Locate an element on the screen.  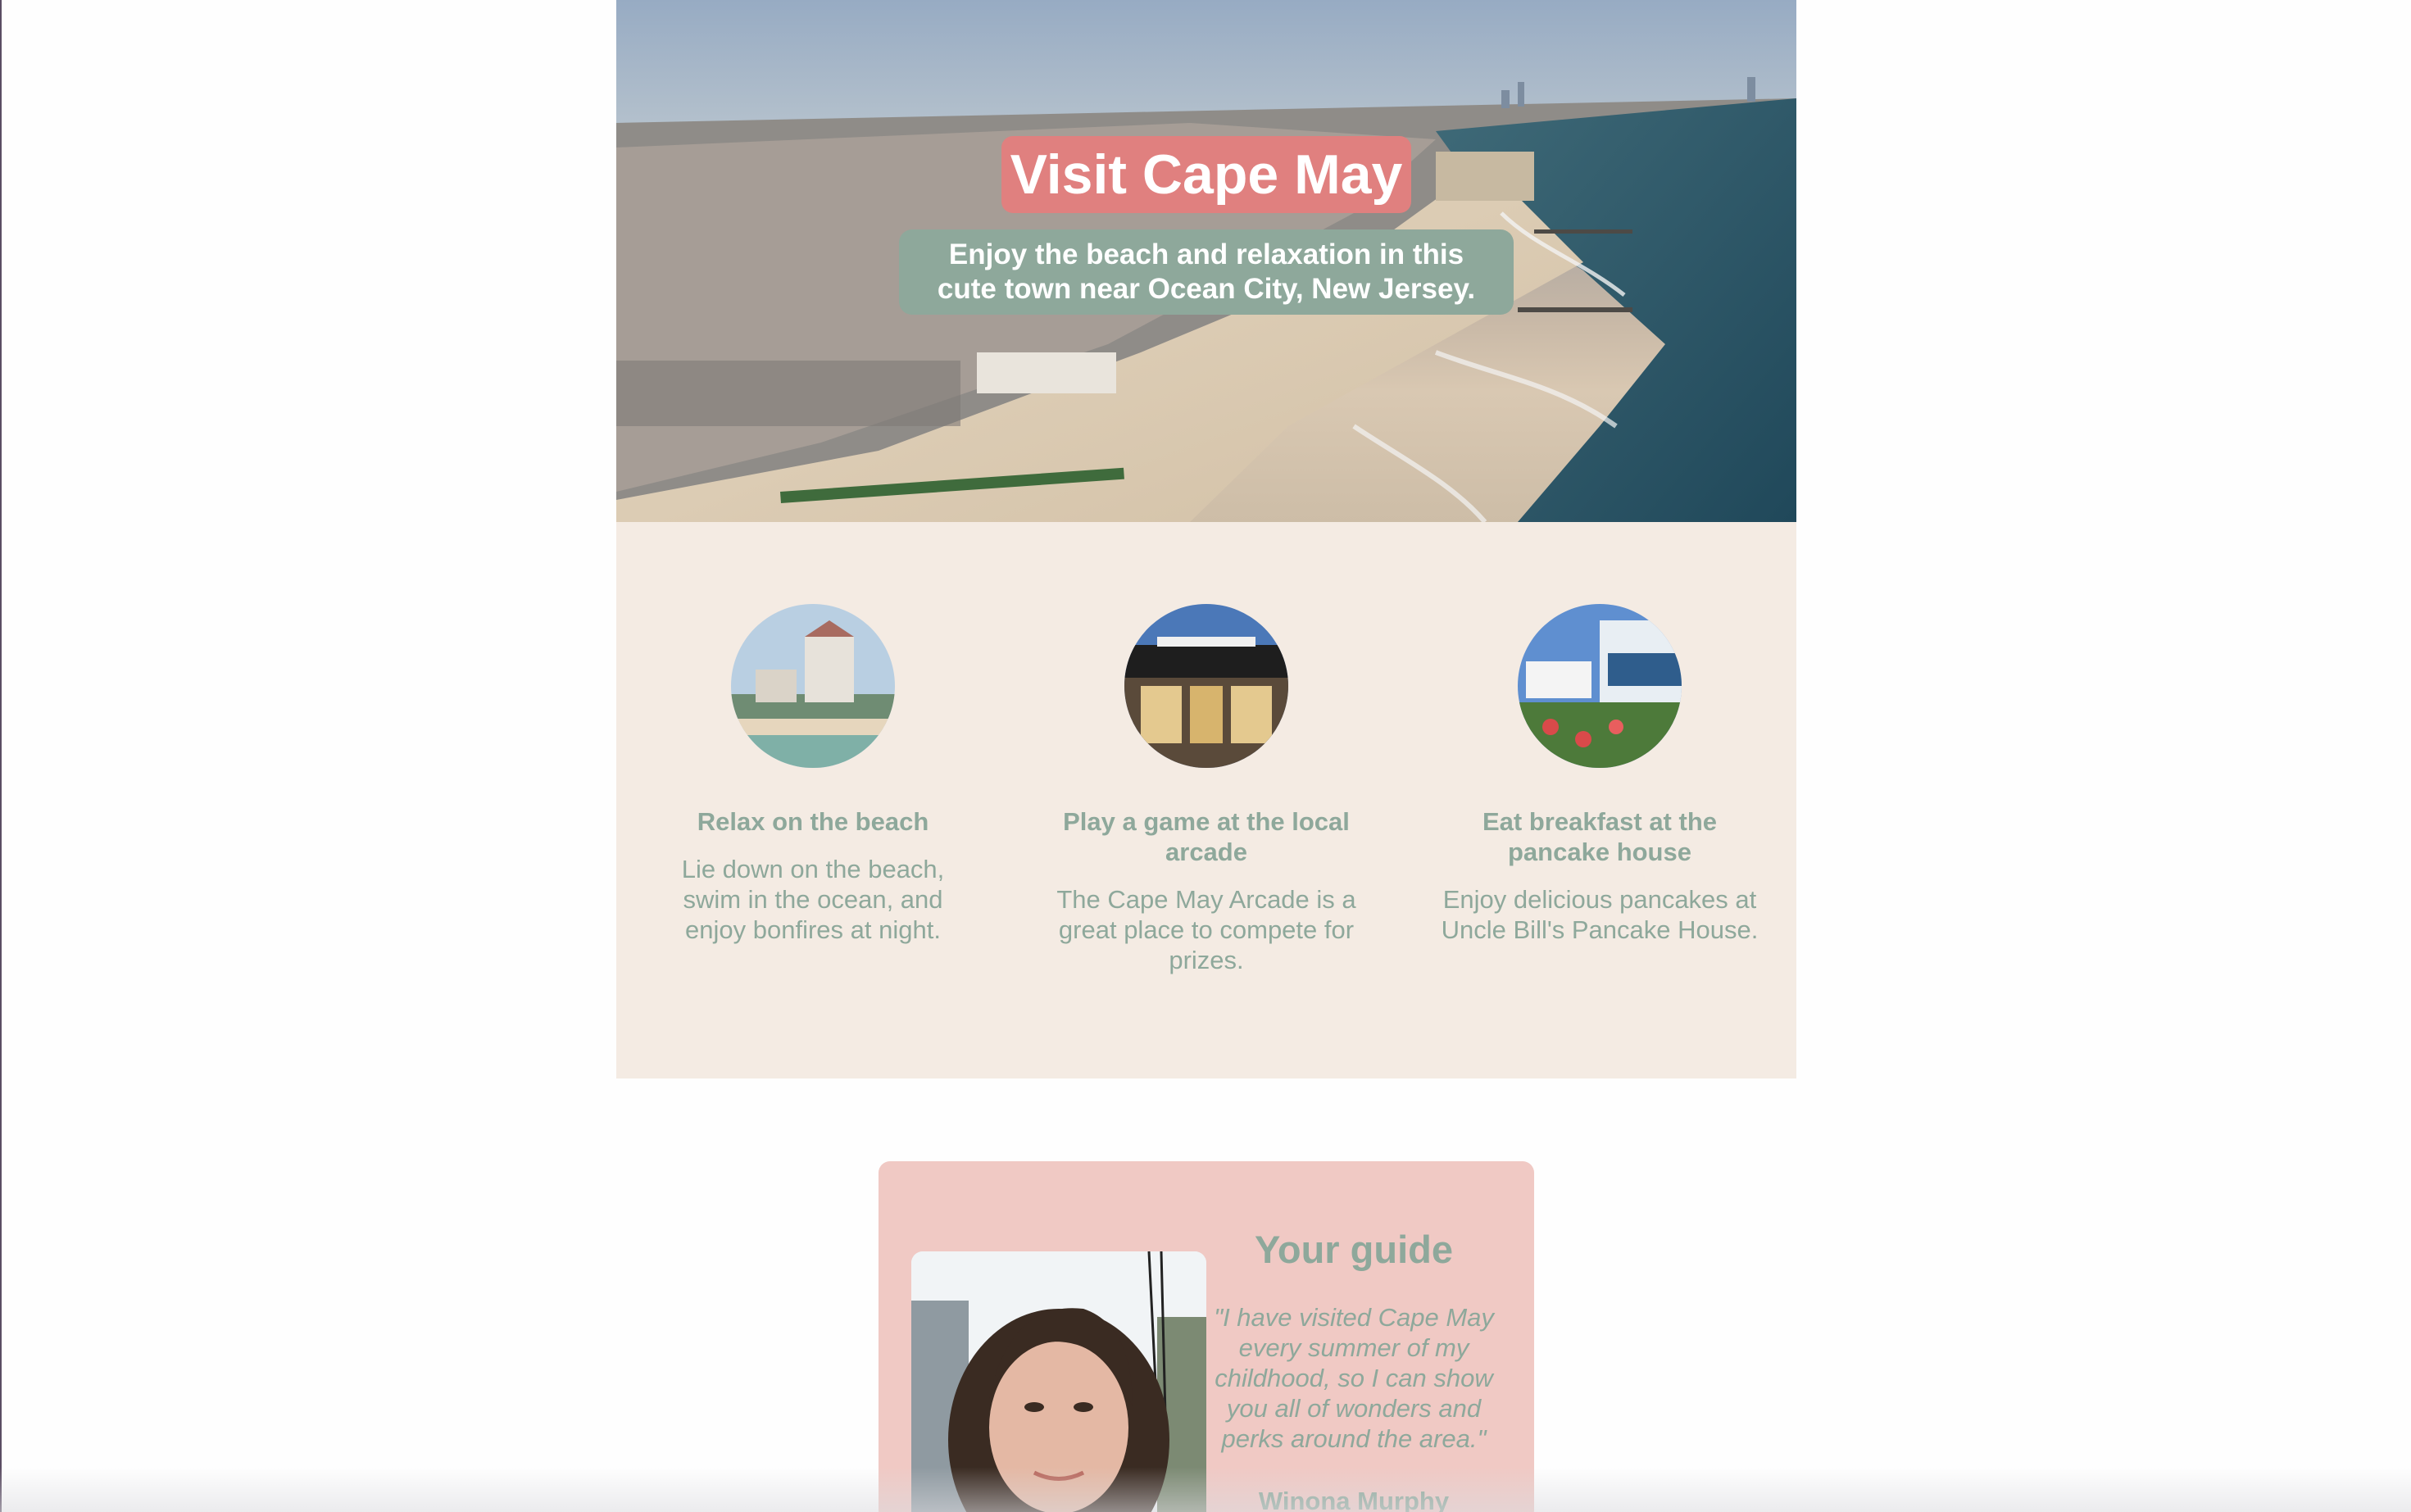
feature-title-line: pancake house is located at coordinates (1599, 852).